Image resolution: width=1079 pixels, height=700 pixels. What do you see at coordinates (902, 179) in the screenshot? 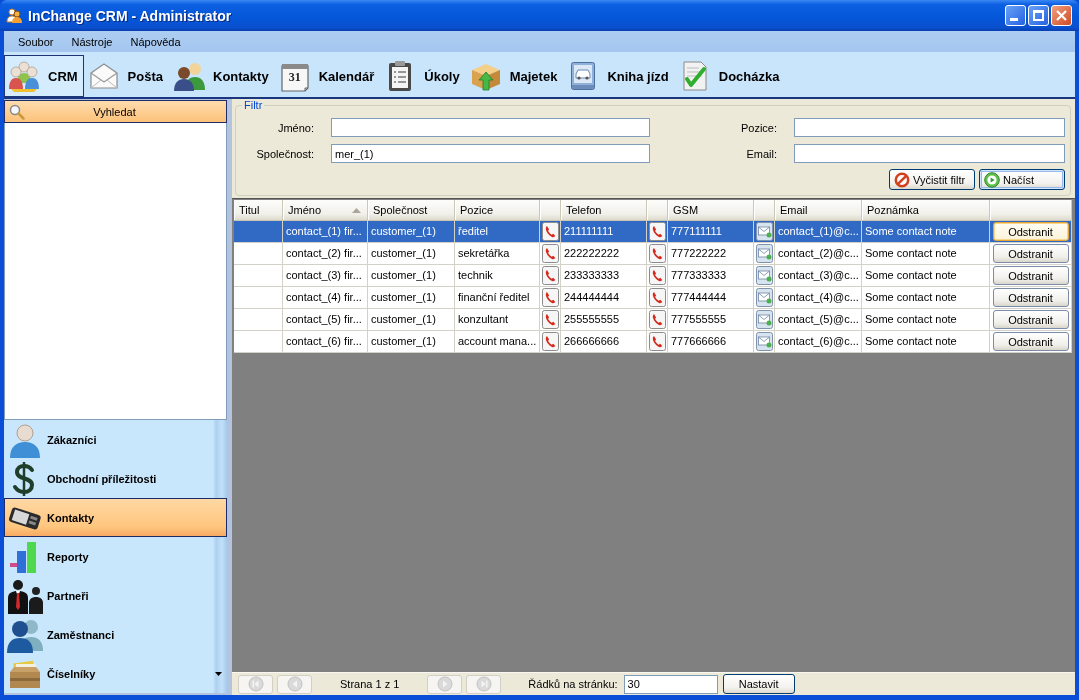
I see `no-entry-icon` at bounding box center [902, 179].